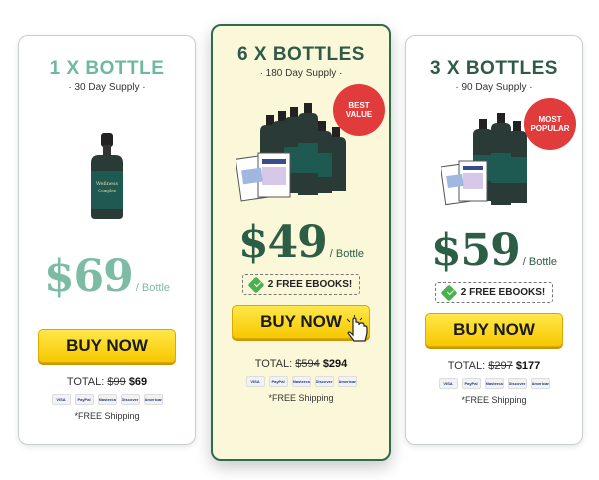  Describe the element at coordinates (550, 124) in the screenshot. I see `most-popular-badge: MOST POPULAR` at that location.